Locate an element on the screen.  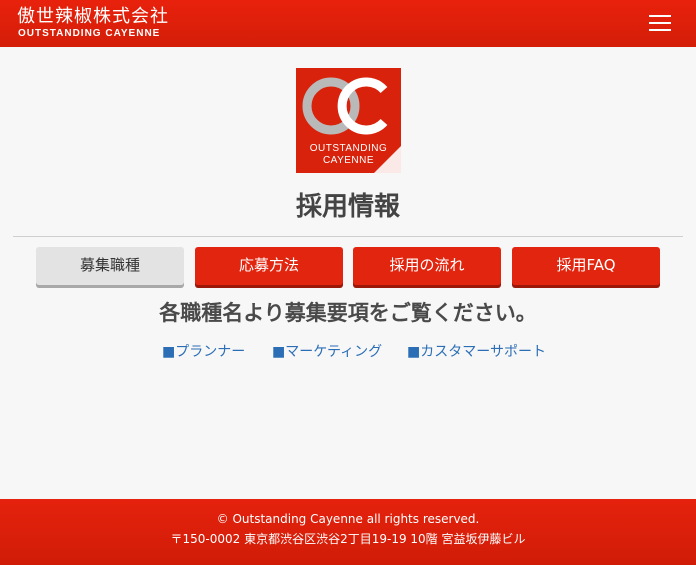
site-header: 傲世辣椒株式会社 OUTSTANDING CAYENNE is located at coordinates (348, 23).